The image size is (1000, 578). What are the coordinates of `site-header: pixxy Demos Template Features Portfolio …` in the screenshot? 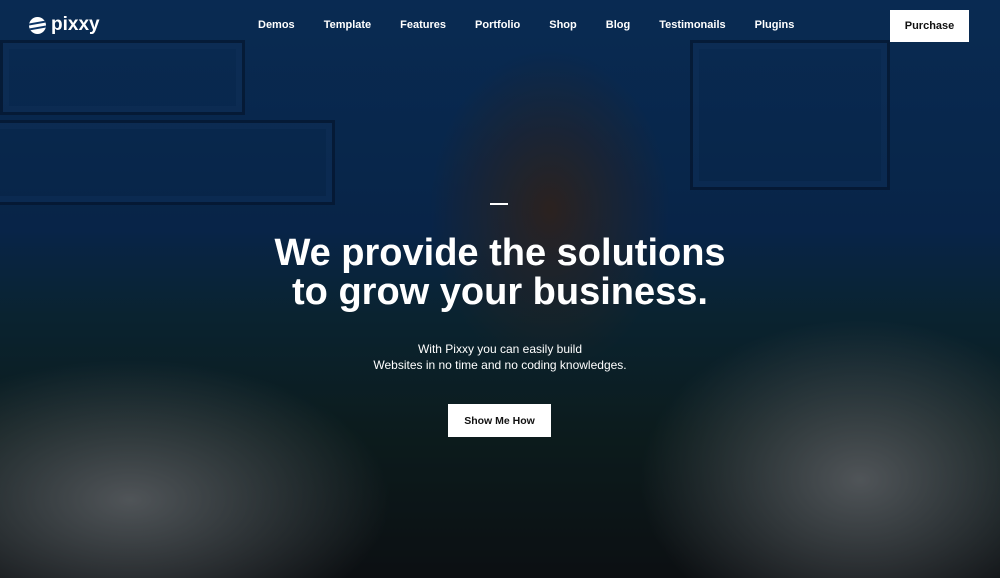 It's located at (500, 26).